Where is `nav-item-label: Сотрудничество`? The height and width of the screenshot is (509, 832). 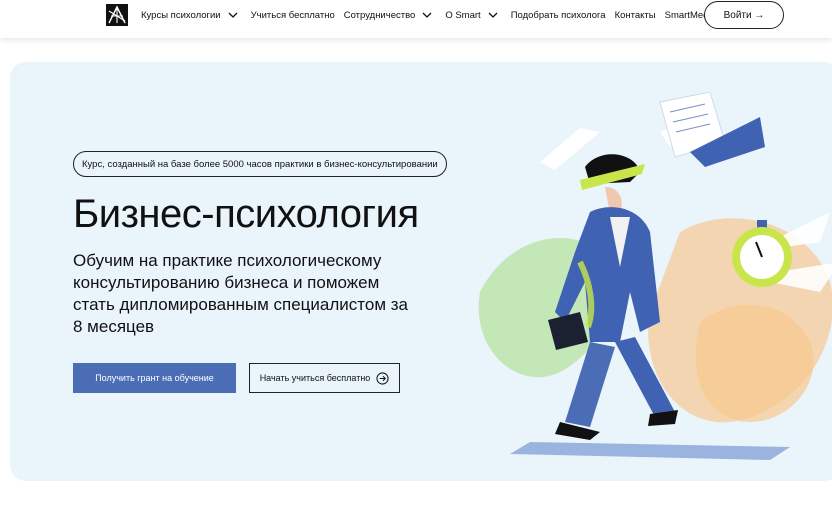
nav-item-label: Сотрудничество is located at coordinates (379, 15).